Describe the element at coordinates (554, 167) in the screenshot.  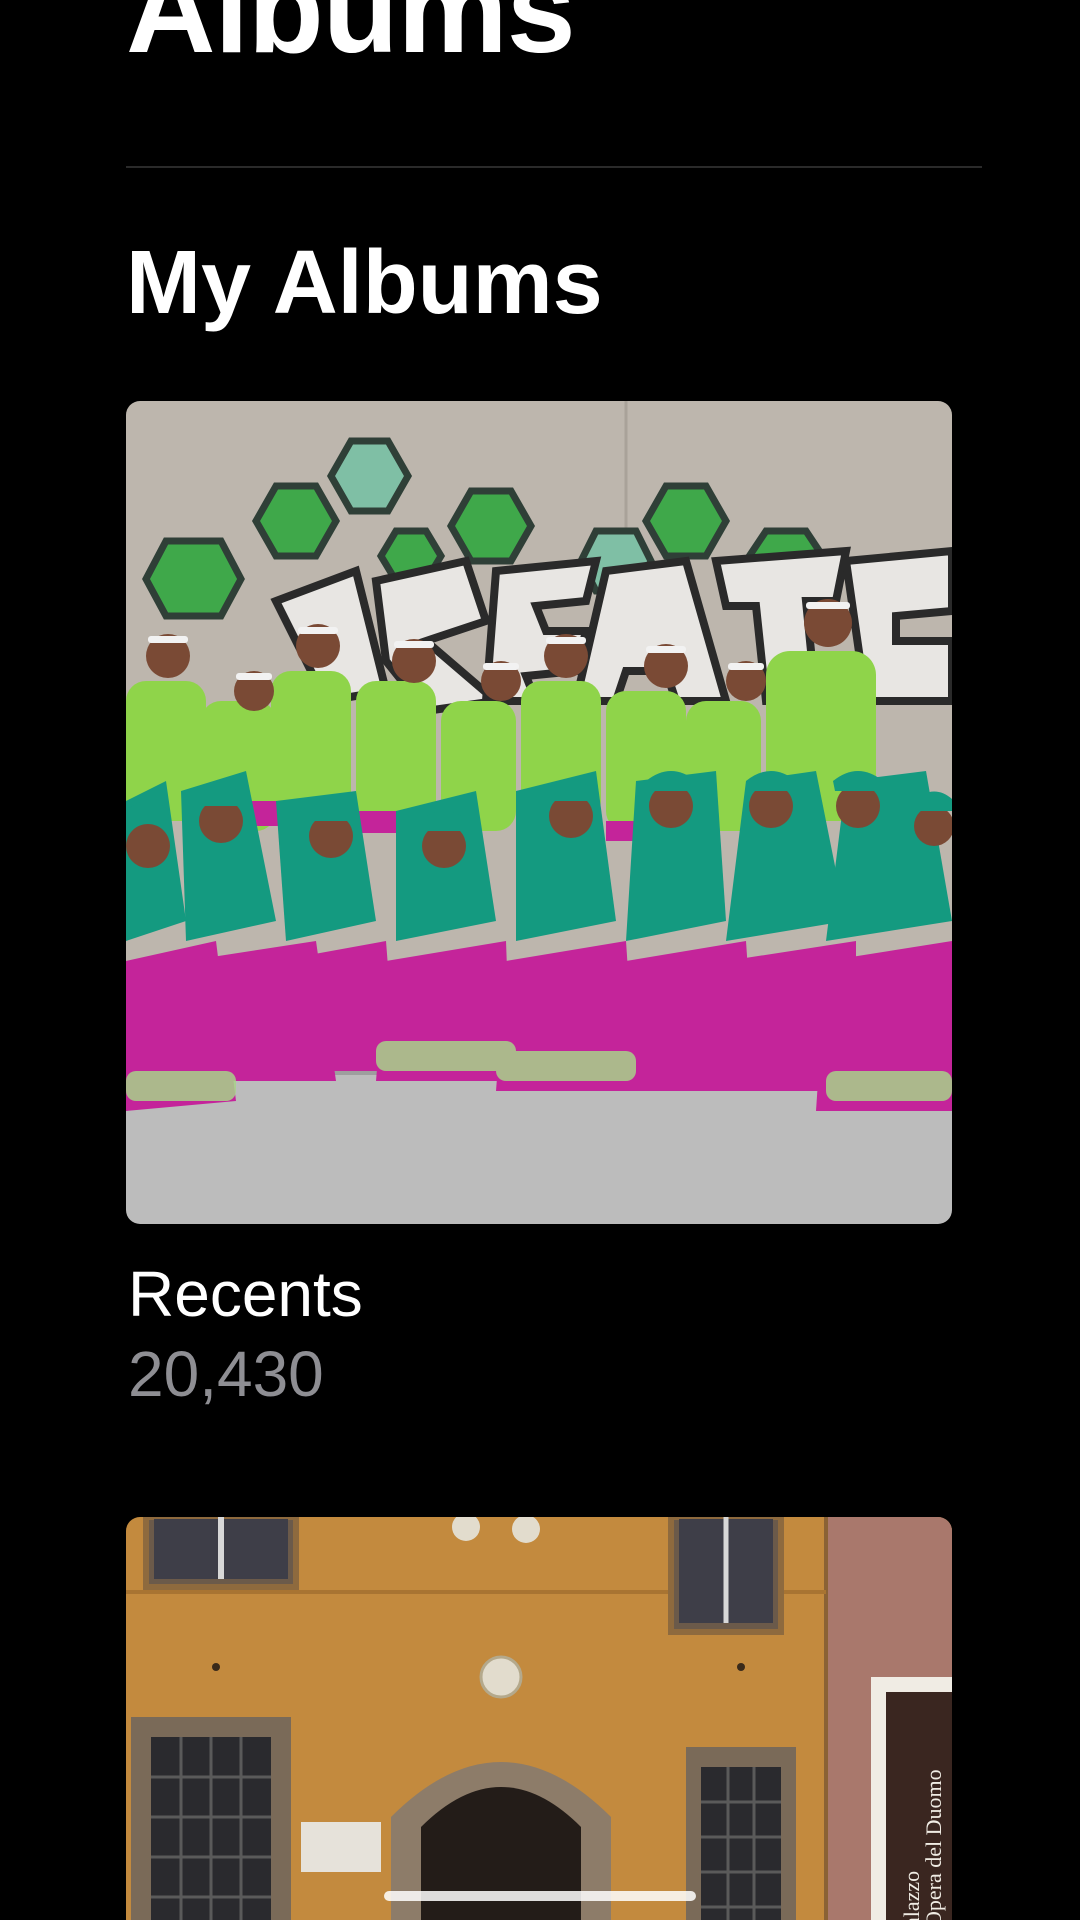
I see `header-divider` at that location.